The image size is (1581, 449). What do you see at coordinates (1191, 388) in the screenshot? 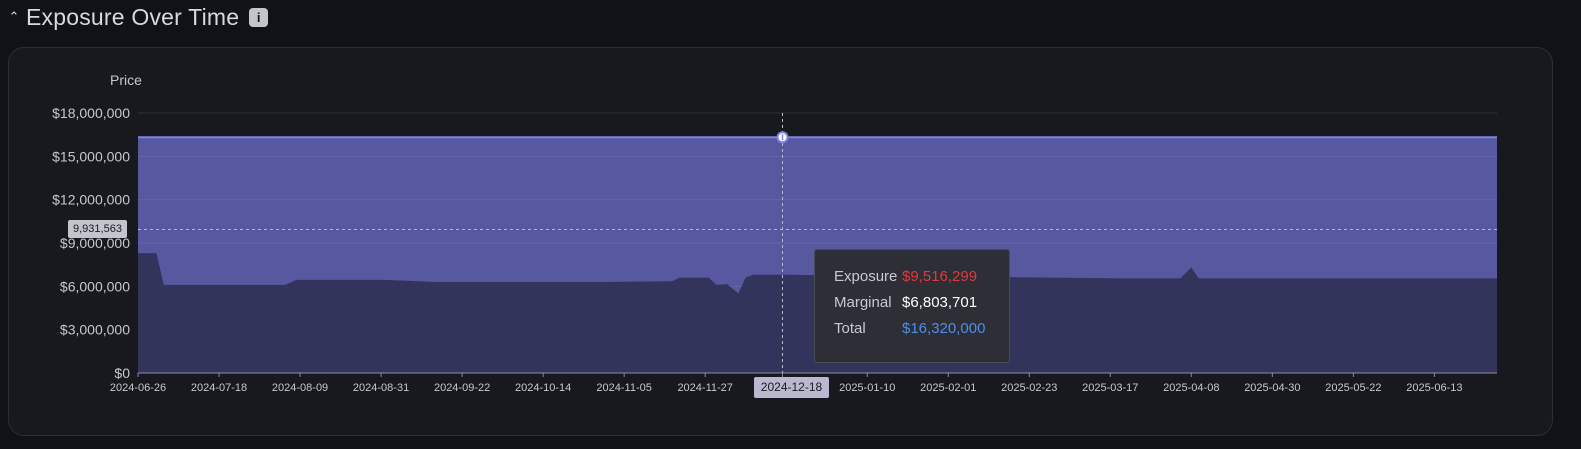
I see `x-tick-label: 2025-04-08` at bounding box center [1191, 388].